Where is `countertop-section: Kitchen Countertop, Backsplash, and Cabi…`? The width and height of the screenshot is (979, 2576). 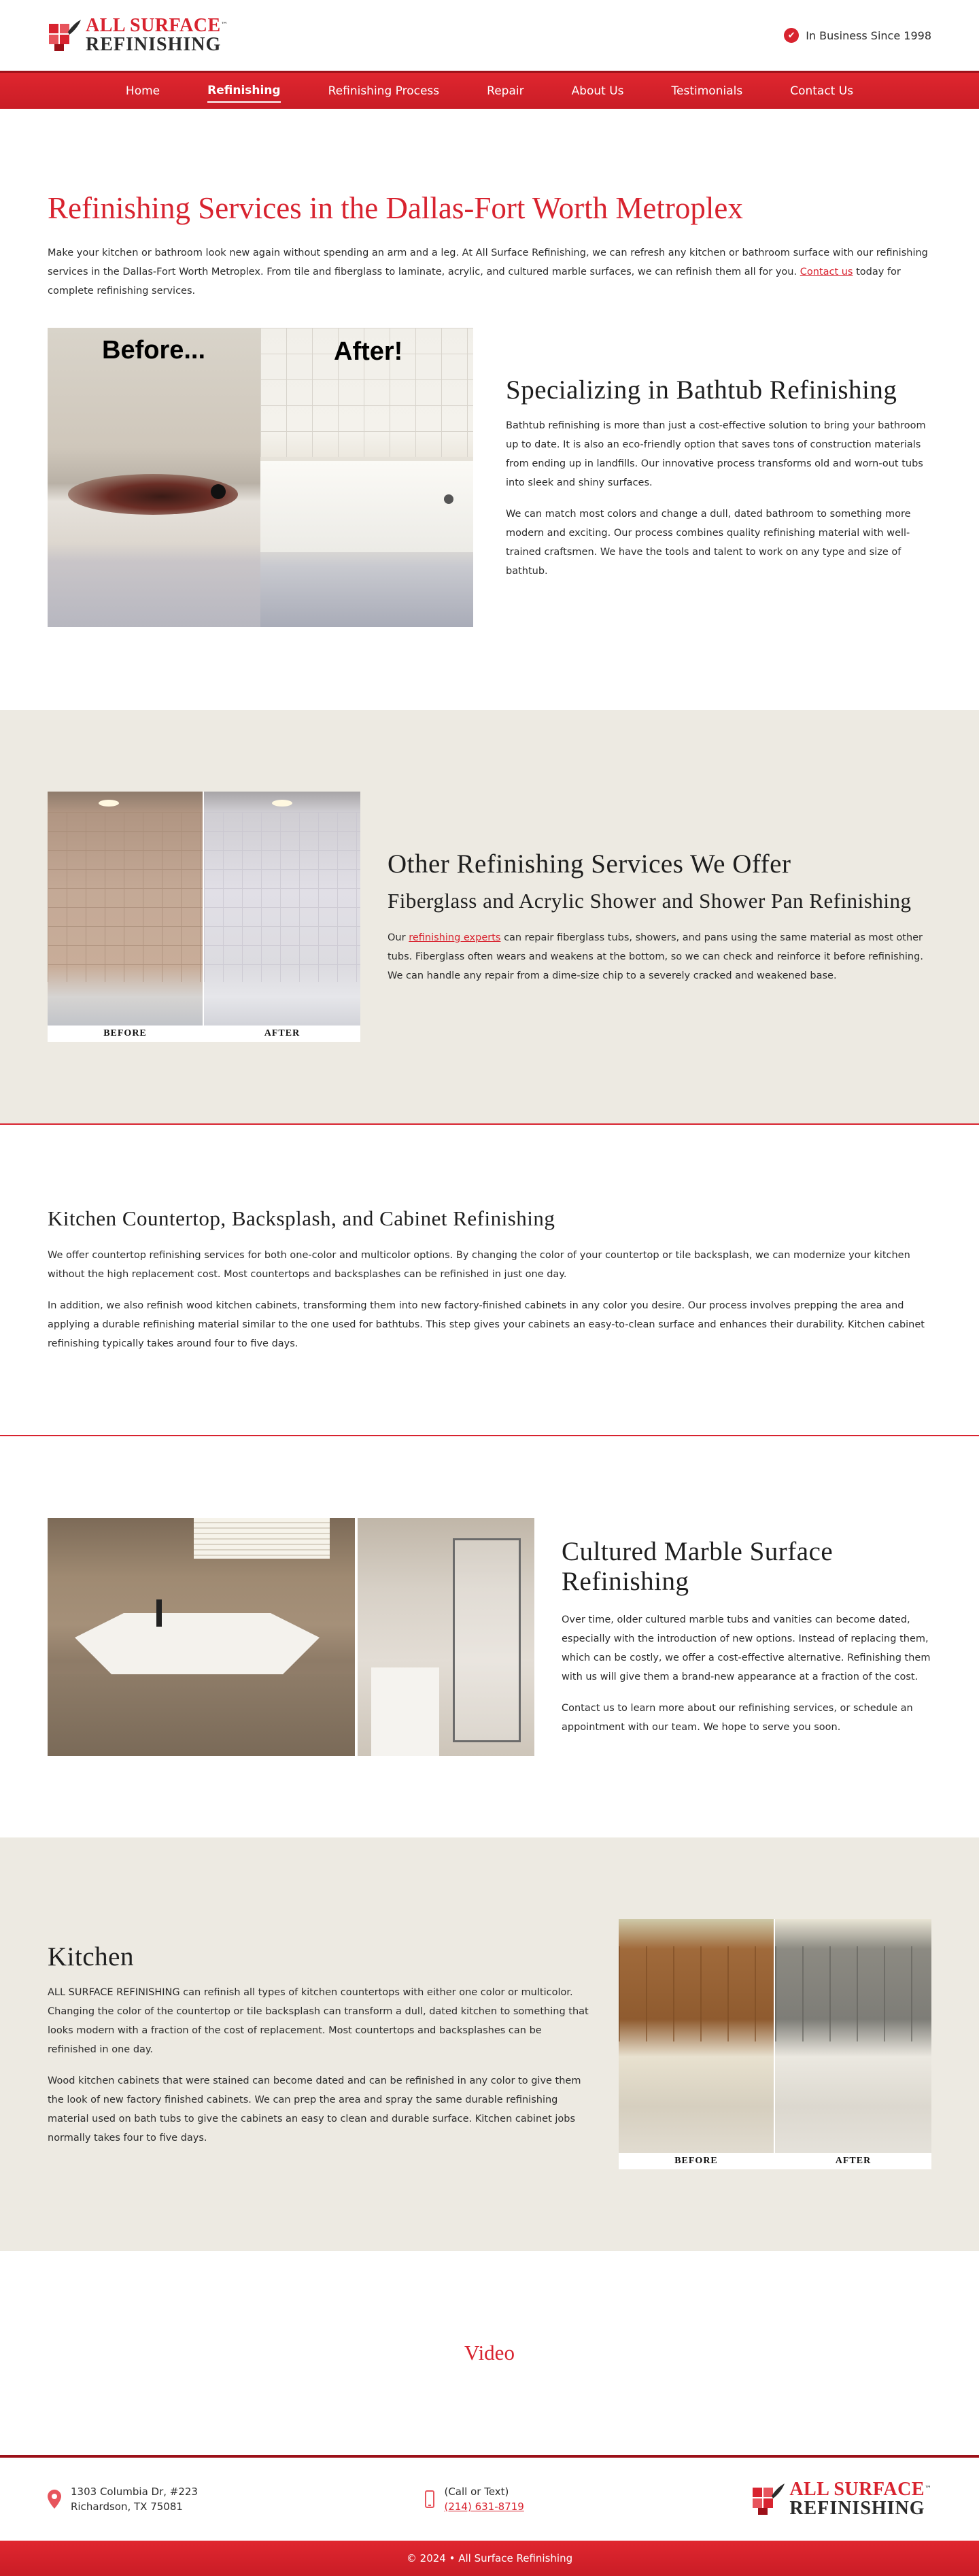
countertop-section: Kitchen Countertop, Backsplash, and Cabi… is located at coordinates (489, 1280).